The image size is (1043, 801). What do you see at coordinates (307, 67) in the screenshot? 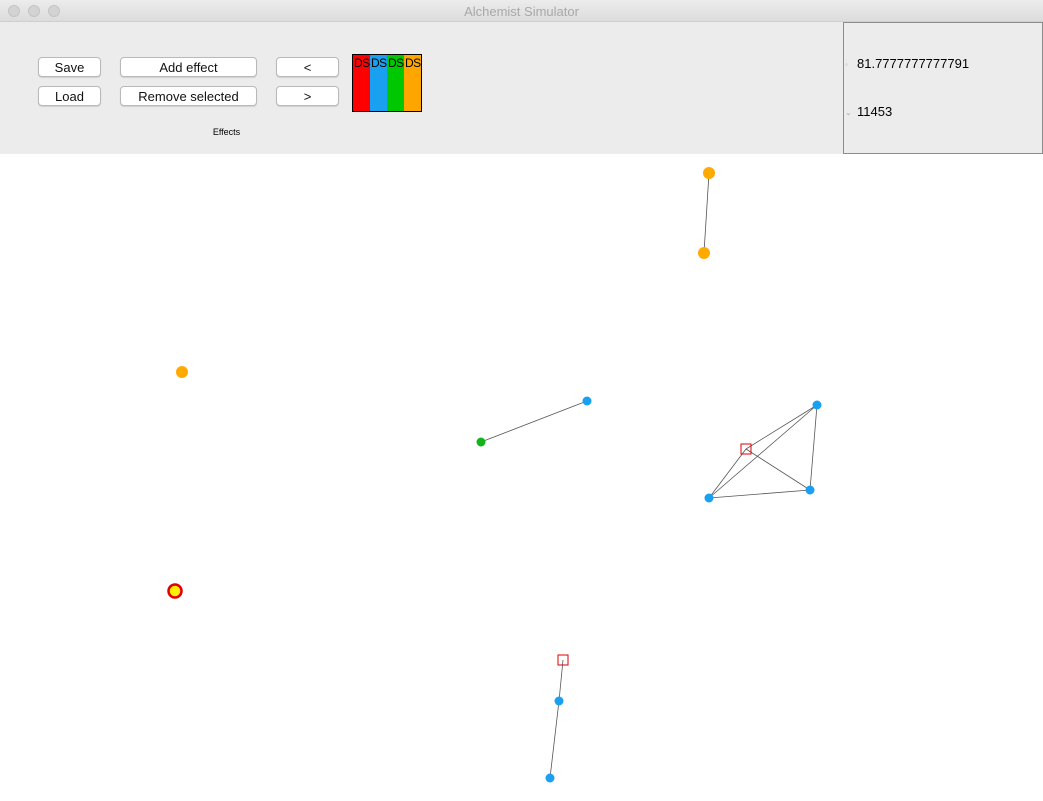
I see `previous-effect-button: <` at bounding box center [307, 67].